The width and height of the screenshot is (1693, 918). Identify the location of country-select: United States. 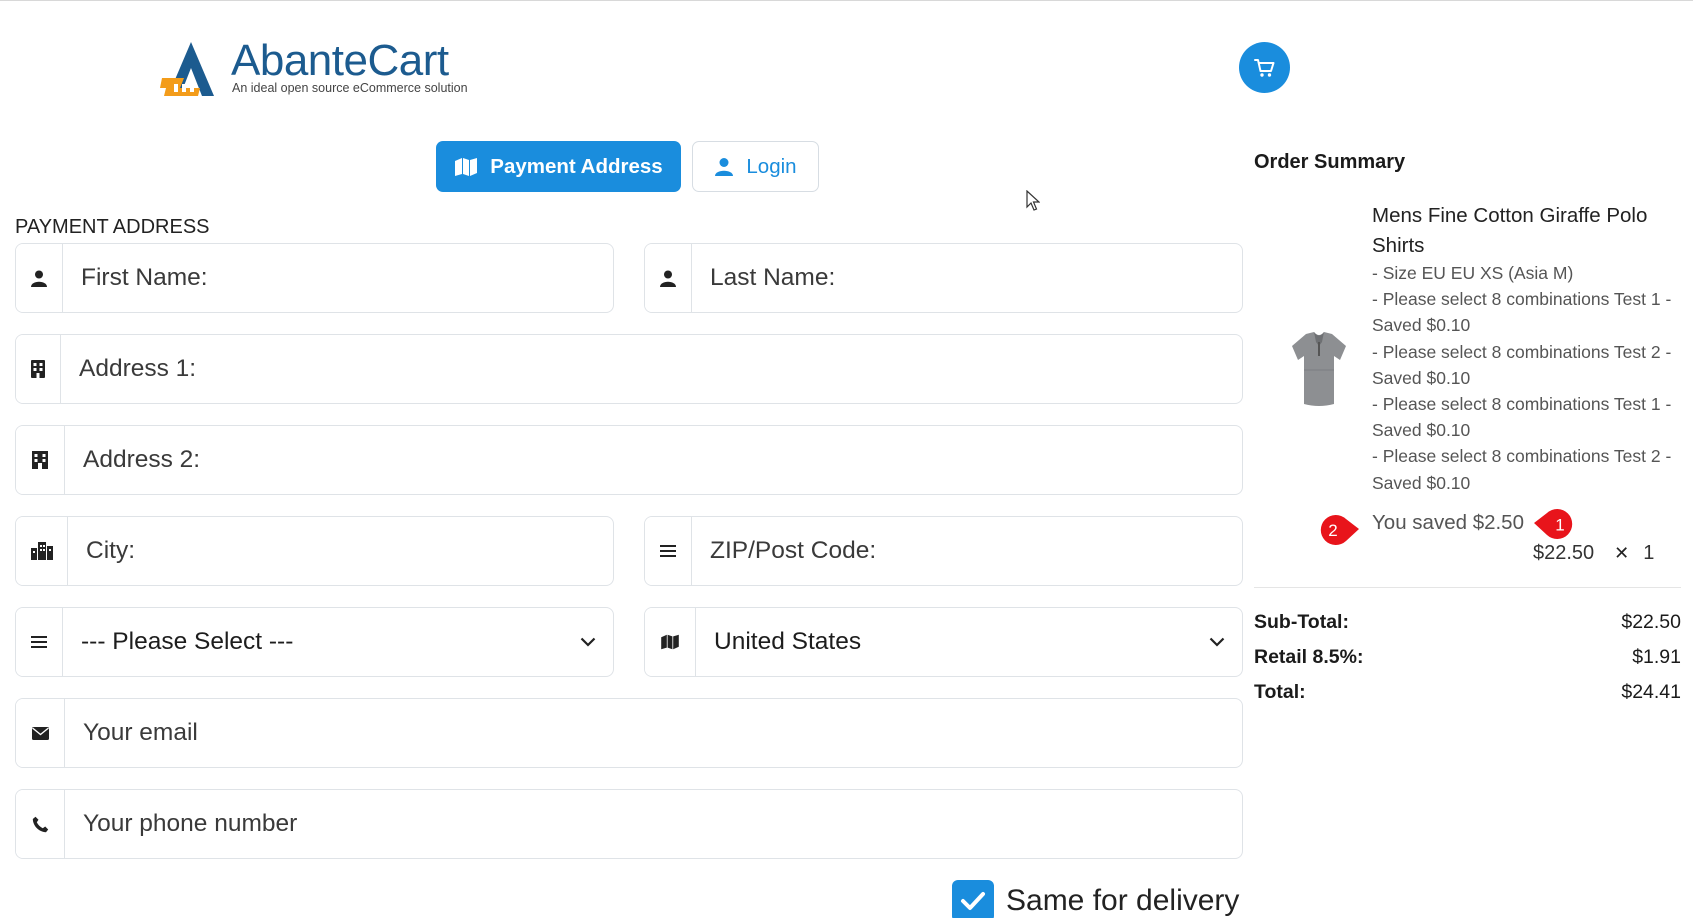
(943, 642).